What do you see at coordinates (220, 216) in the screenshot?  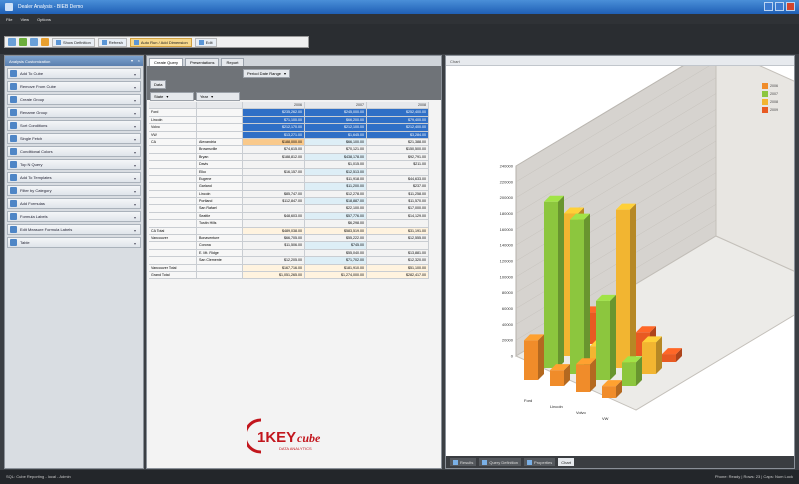 I see `row-subheader: Seattle` at bounding box center [220, 216].